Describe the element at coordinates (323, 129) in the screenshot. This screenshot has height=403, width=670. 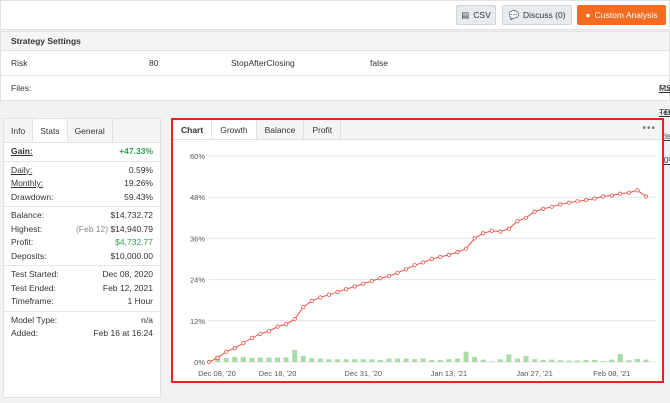
I see `tab-profit: Profit` at that location.